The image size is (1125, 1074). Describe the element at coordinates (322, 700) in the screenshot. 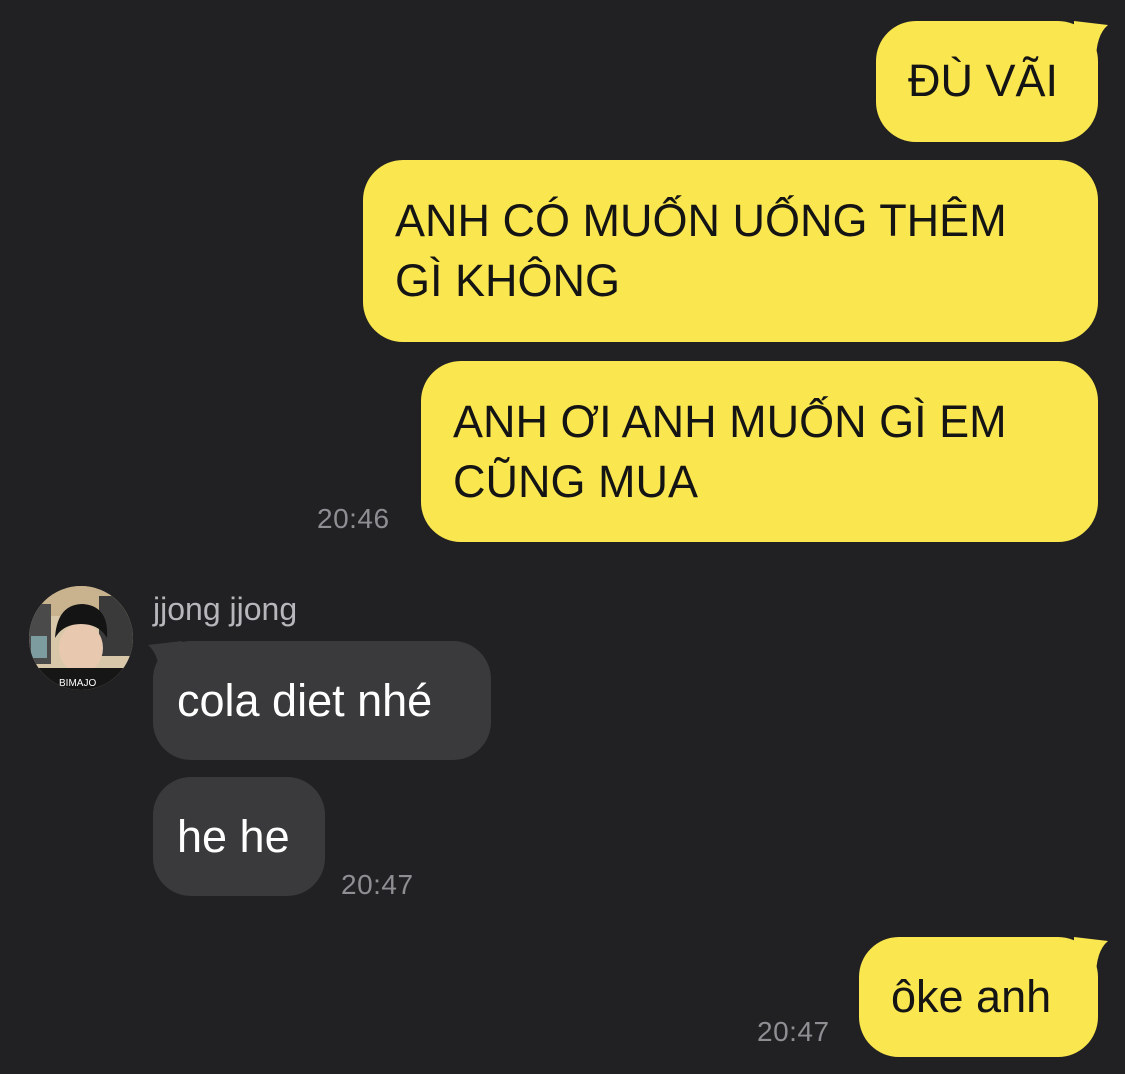

I see `incoming-message-bubble: cola diet nhé` at that location.